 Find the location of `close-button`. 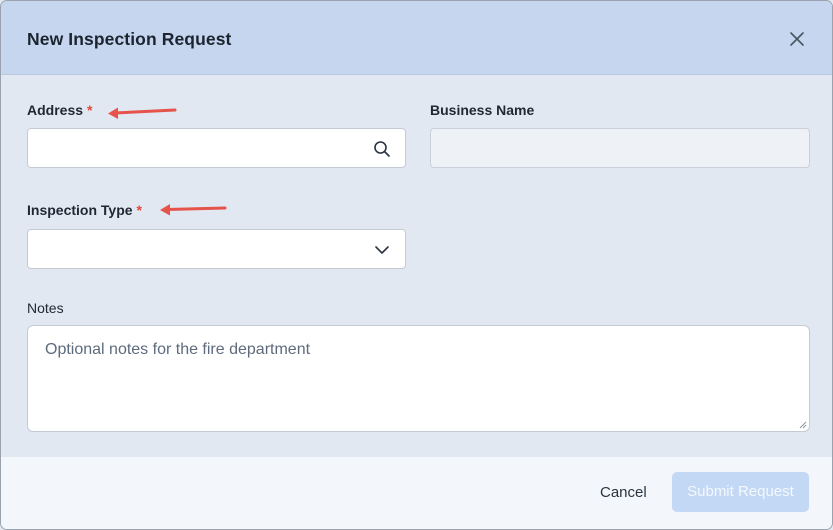

close-button is located at coordinates (797, 39).